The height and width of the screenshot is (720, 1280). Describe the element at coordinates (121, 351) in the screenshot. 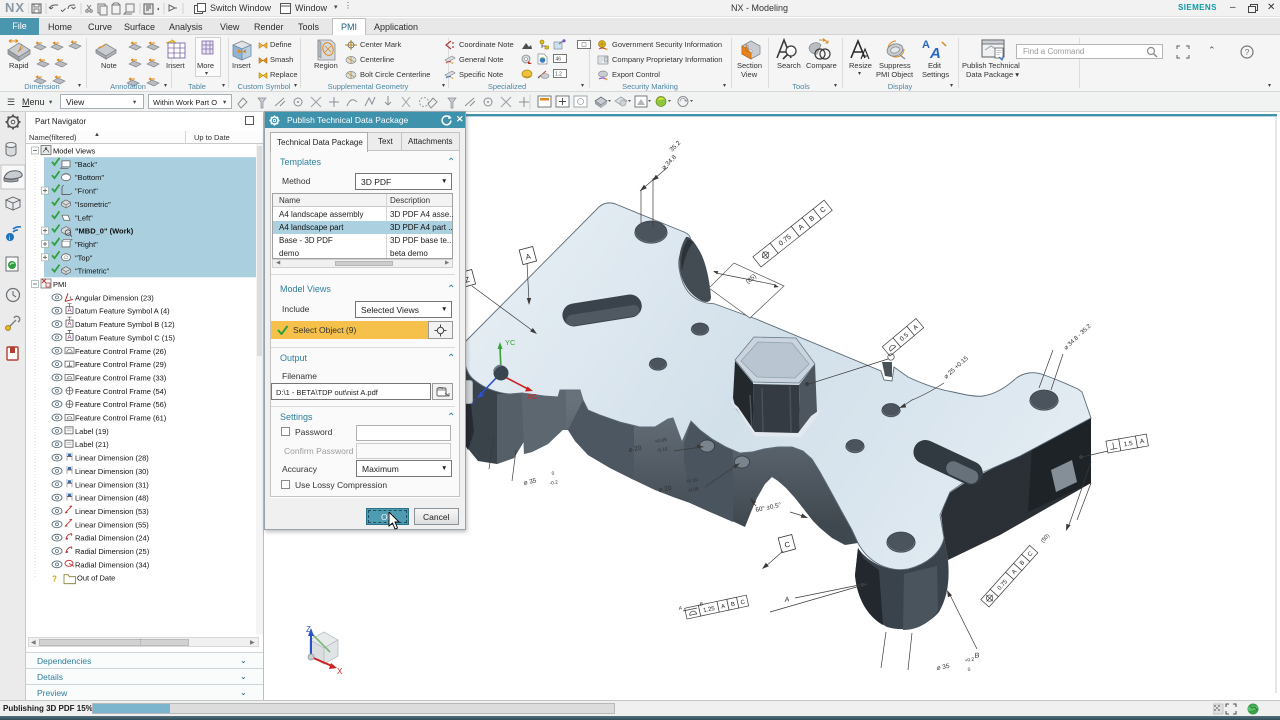

I see `svg-text: Feature Control Frame (26)` at that location.